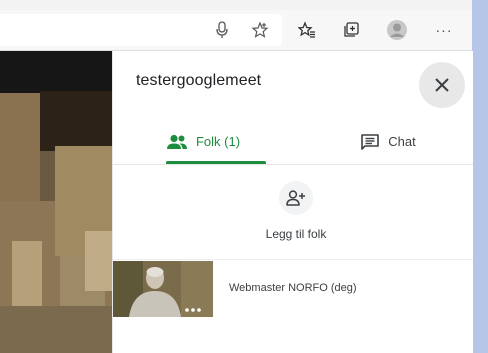  What do you see at coordinates (260, 30) in the screenshot?
I see `favorite-star-icon` at bounding box center [260, 30].